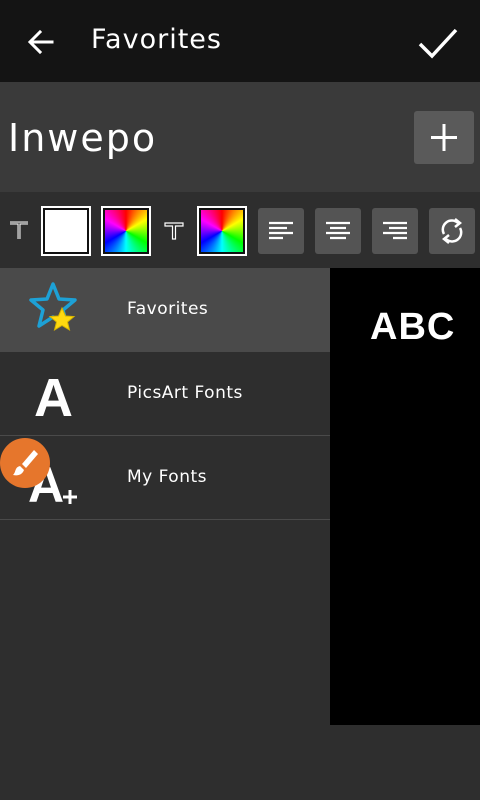 The image size is (480, 800). I want to click on style-toolbar, so click(240, 230).